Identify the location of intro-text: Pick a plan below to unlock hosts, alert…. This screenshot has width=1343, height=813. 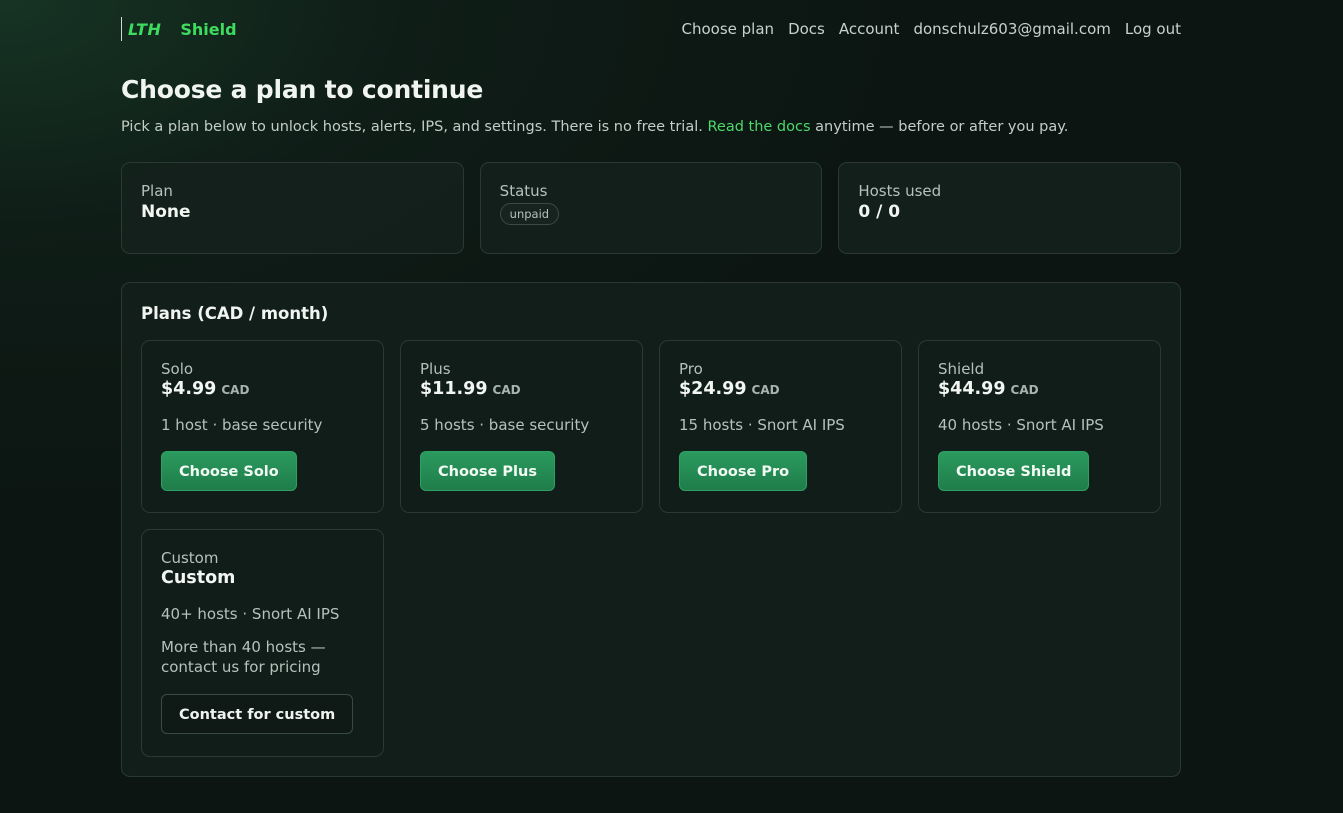
(651, 127).